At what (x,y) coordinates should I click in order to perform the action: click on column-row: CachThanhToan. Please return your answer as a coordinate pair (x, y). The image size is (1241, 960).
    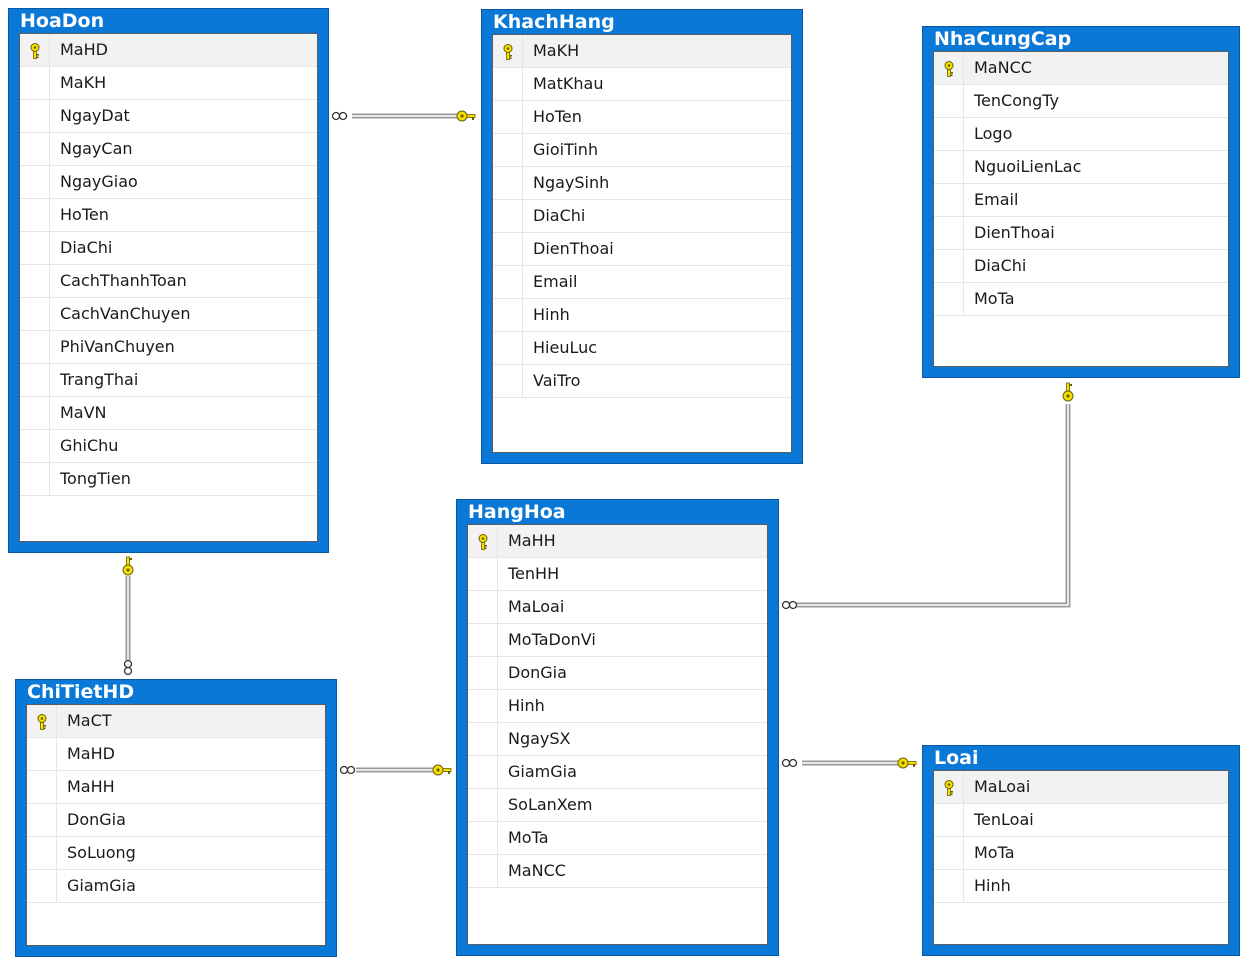
    Looking at the image, I should click on (168, 281).